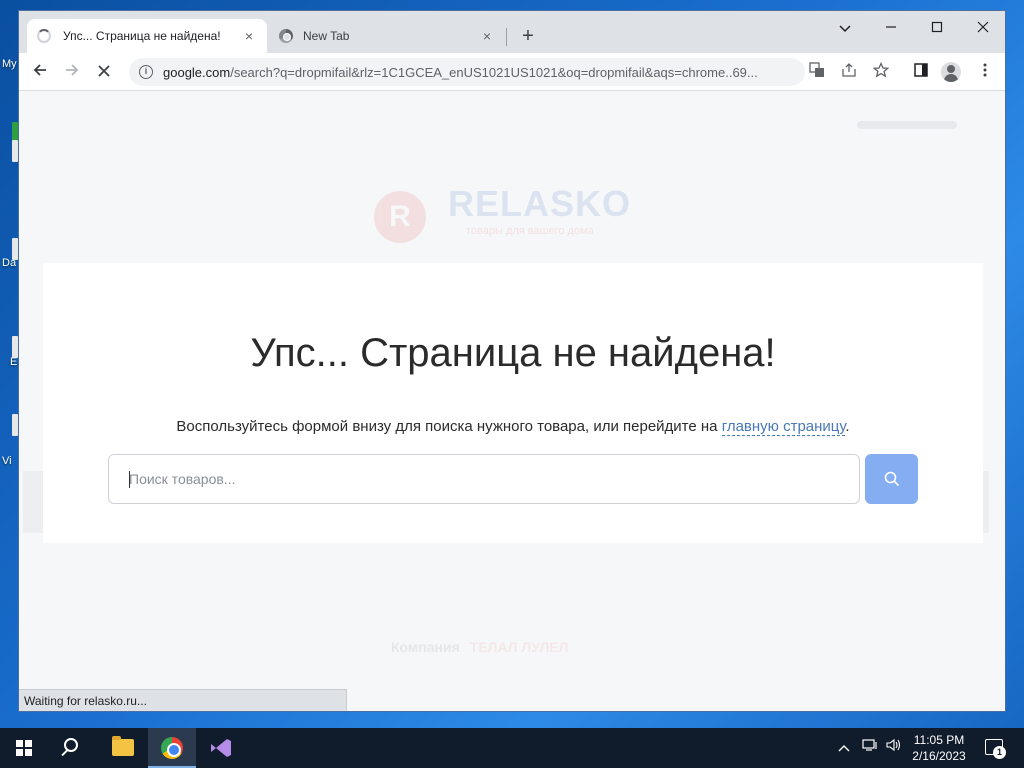 The height and width of the screenshot is (768, 1024). Describe the element at coordinates (13, 362) in the screenshot. I see `desktop-label-e: E` at that location.